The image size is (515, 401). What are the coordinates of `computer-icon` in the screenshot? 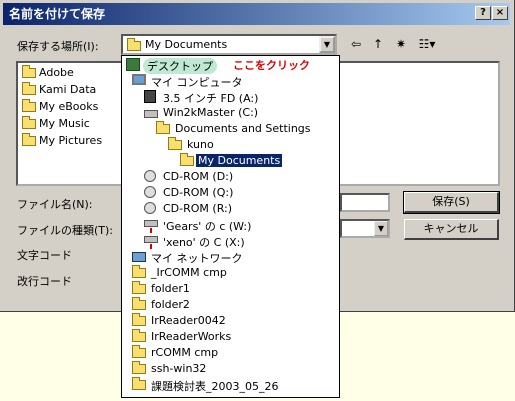 It's located at (139, 79).